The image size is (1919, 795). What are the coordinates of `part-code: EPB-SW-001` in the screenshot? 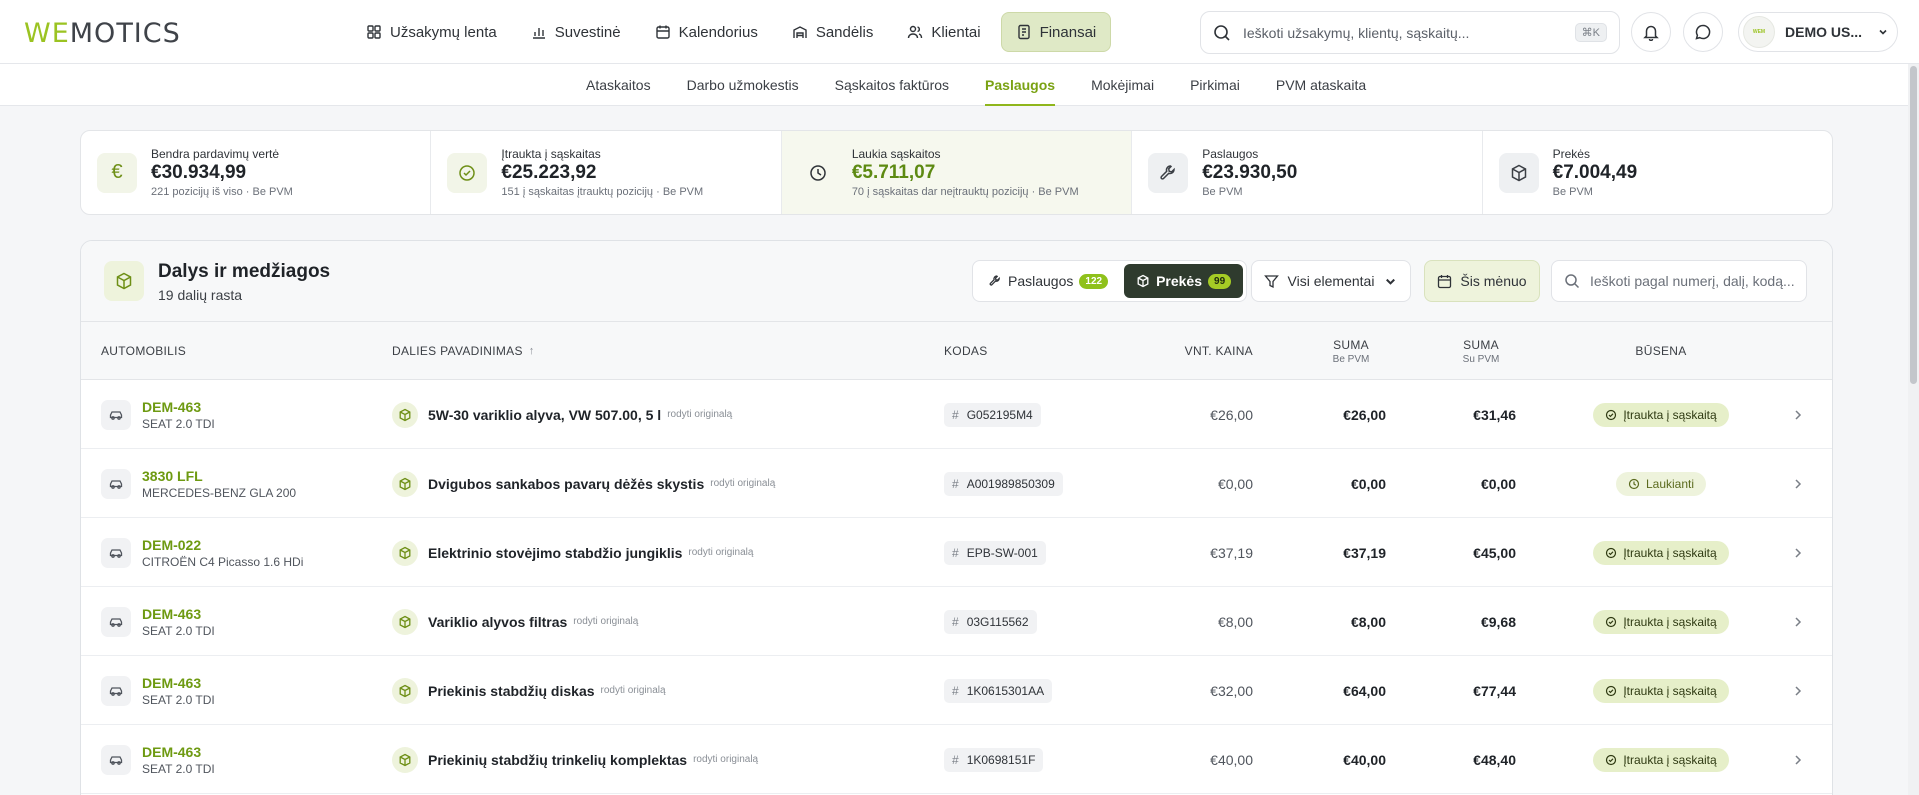 It's located at (1002, 552).